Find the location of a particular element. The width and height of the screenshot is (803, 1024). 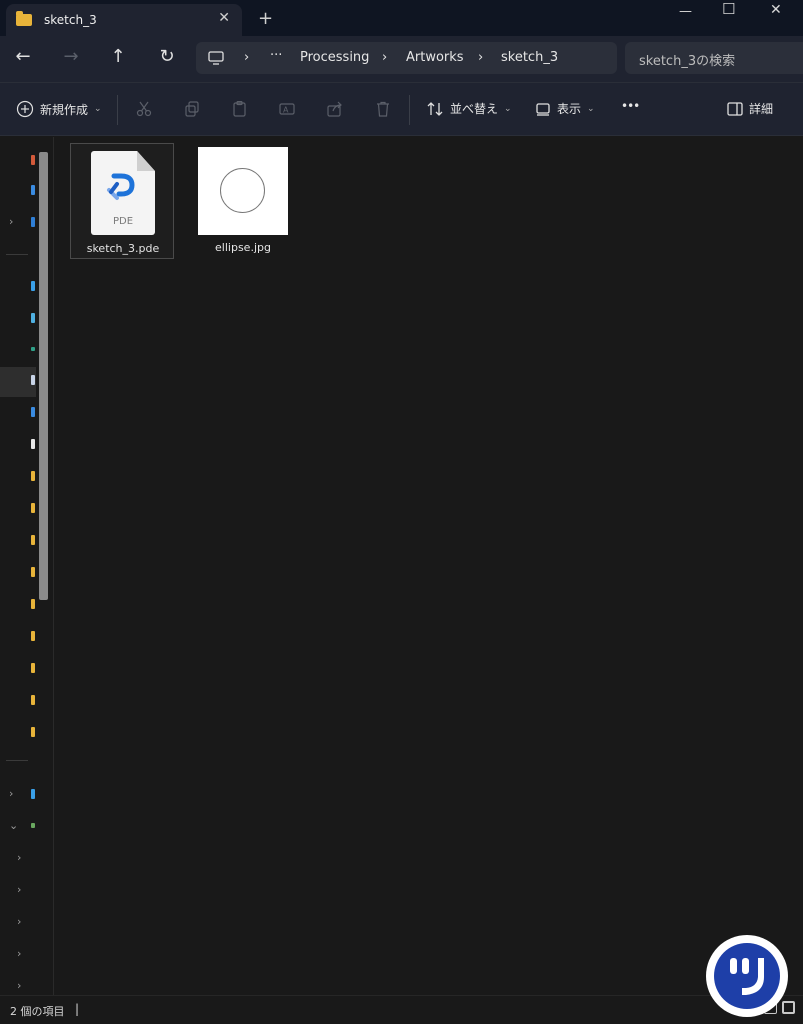

music-icon is located at coordinates (33, 412).